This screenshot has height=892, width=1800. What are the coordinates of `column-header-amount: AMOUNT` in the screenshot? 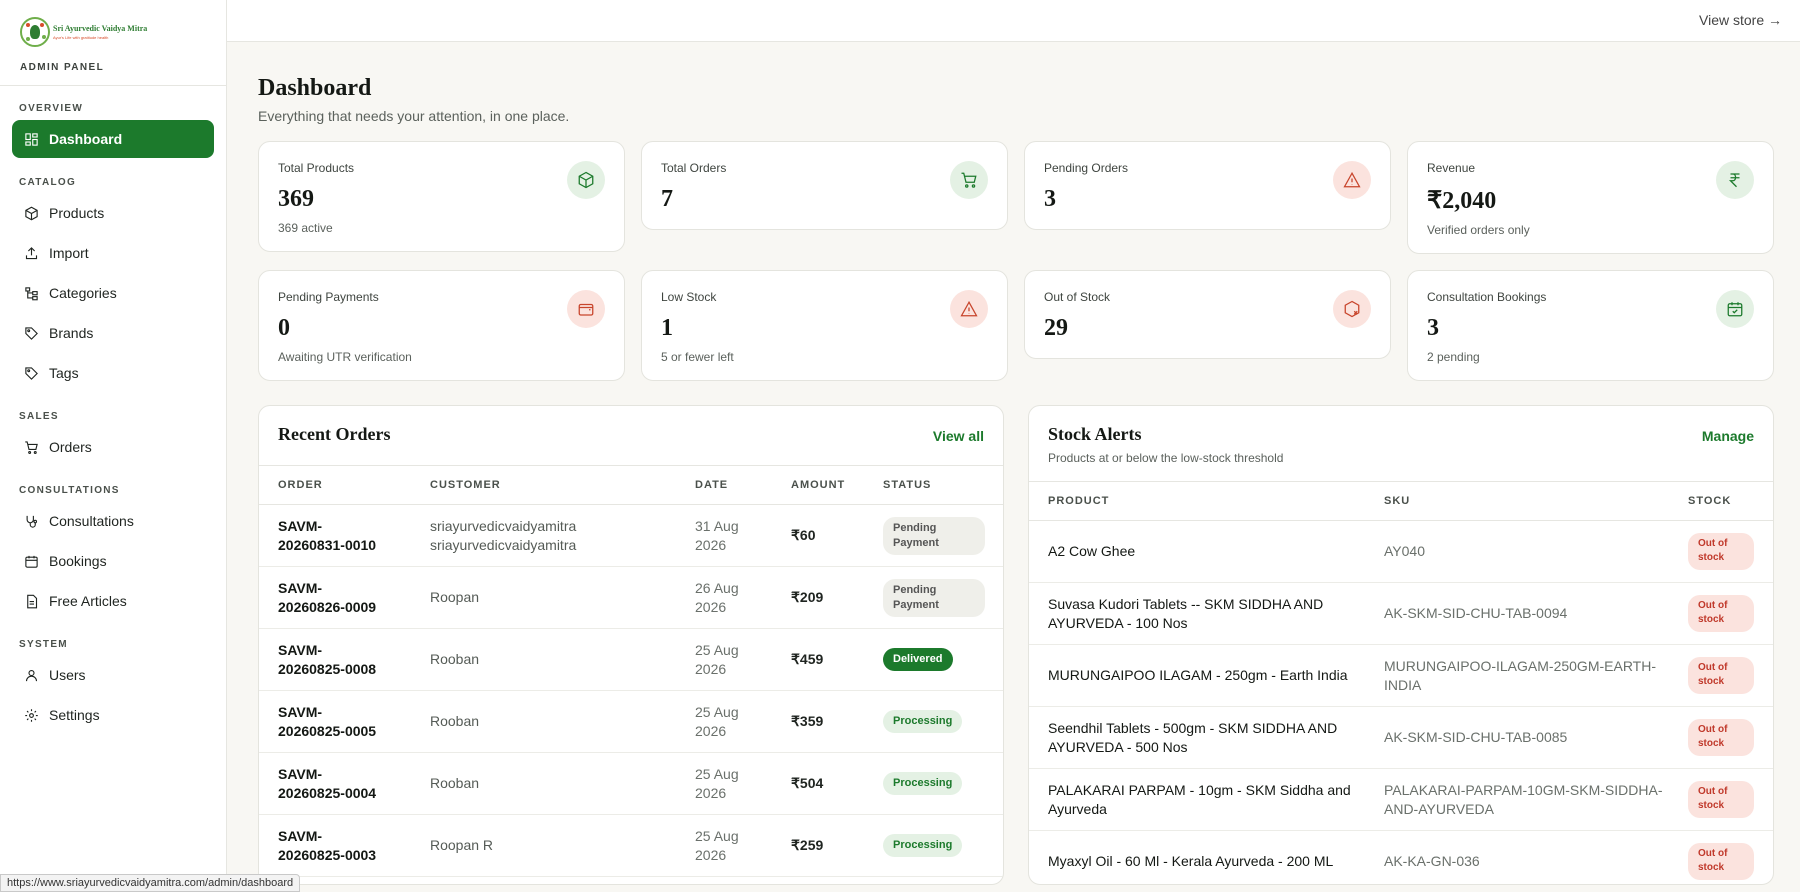 It's located at (818, 485).